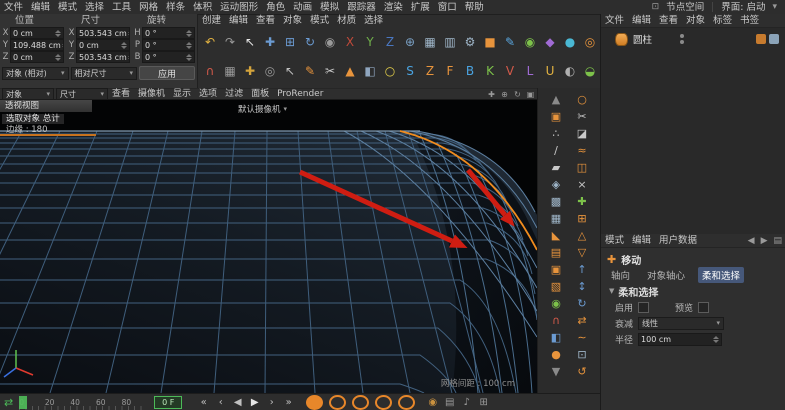 Image resolution: width=785 pixels, height=410 pixels. Describe the element at coordinates (290, 71) in the screenshot. I see `tweak-icon: ↖` at that location.